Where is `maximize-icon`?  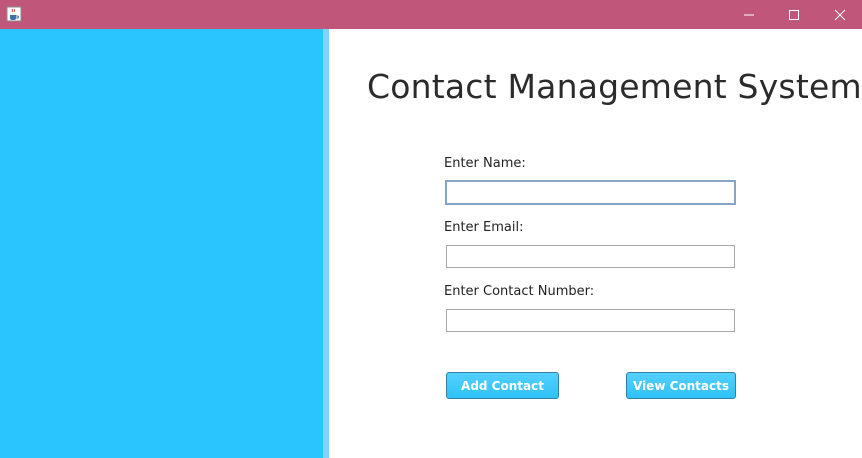
maximize-icon is located at coordinates (794, 14).